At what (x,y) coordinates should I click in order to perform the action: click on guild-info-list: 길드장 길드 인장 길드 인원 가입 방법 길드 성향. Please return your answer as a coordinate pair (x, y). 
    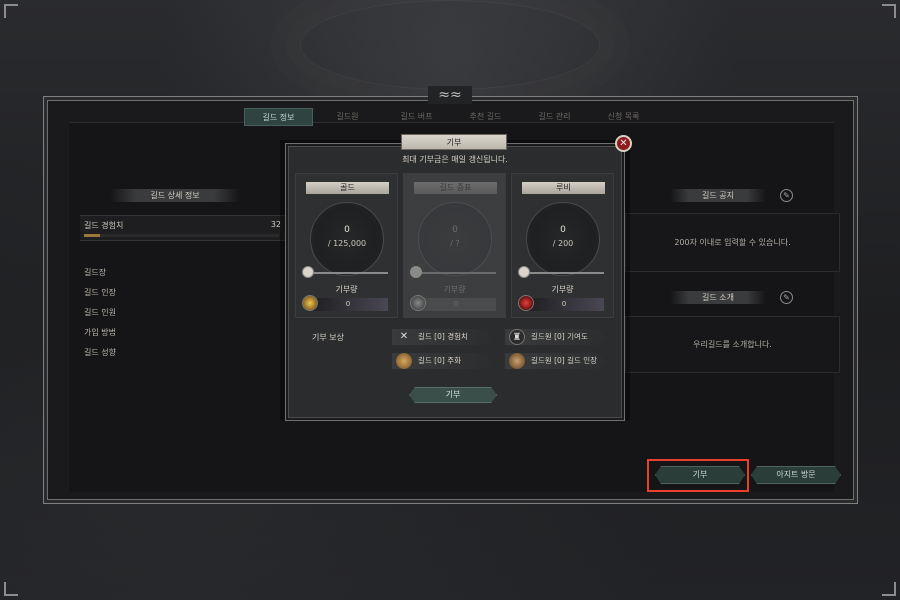
    Looking at the image, I should click on (100, 313).